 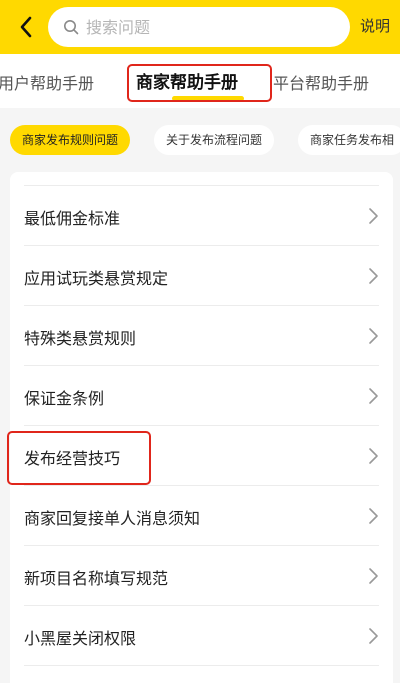 I want to click on list-item-label: 小黑屋关闭权限, so click(x=80, y=638).